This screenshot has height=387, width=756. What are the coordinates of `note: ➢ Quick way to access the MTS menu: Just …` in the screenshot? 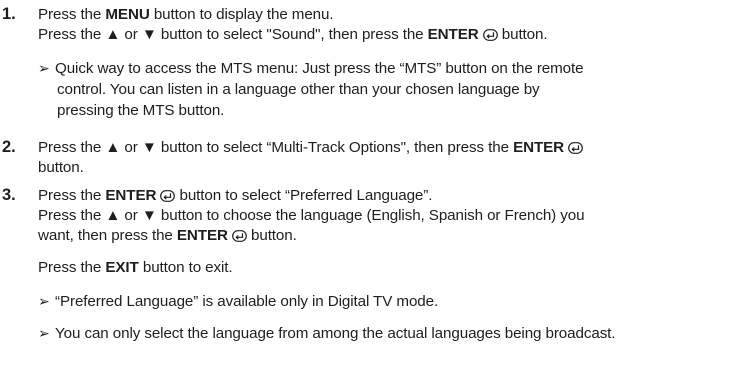 It's located at (311, 68).